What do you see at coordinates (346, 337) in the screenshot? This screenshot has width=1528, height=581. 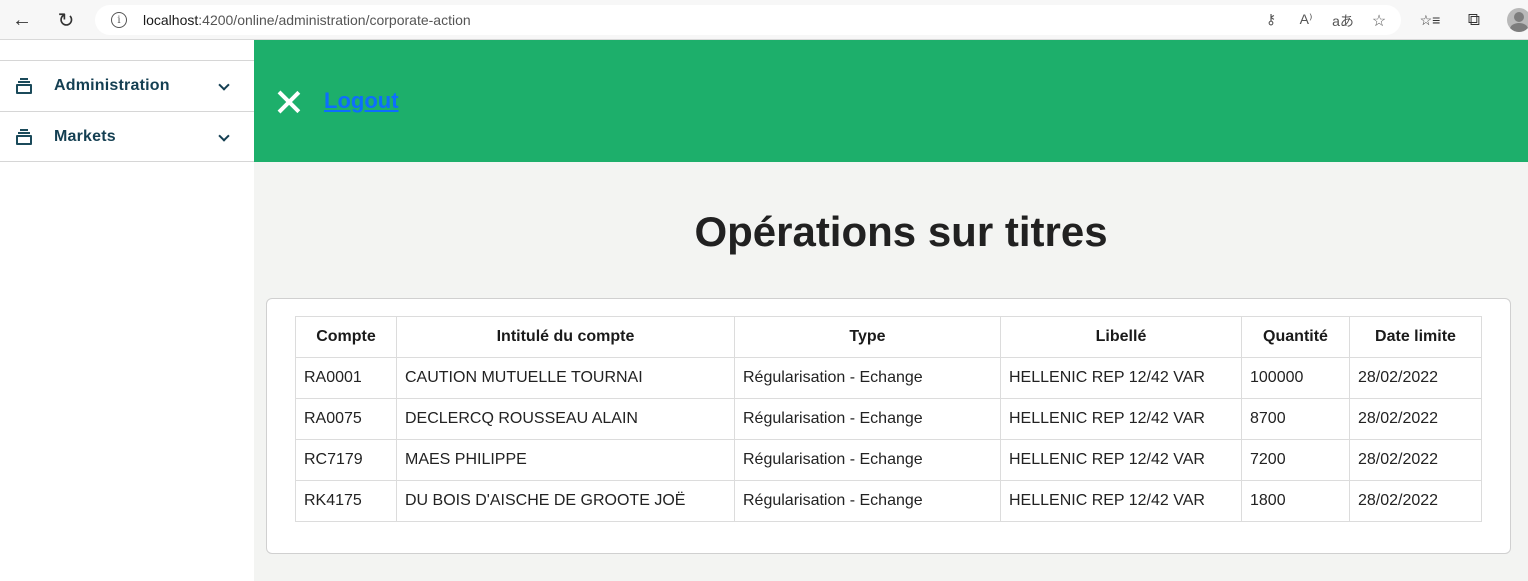 I see `column-header-compte: Compte` at bounding box center [346, 337].